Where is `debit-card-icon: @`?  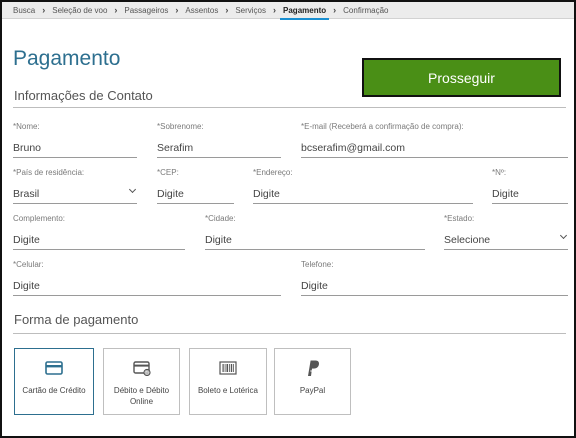
debit-card-icon: @ is located at coordinates (141, 368).